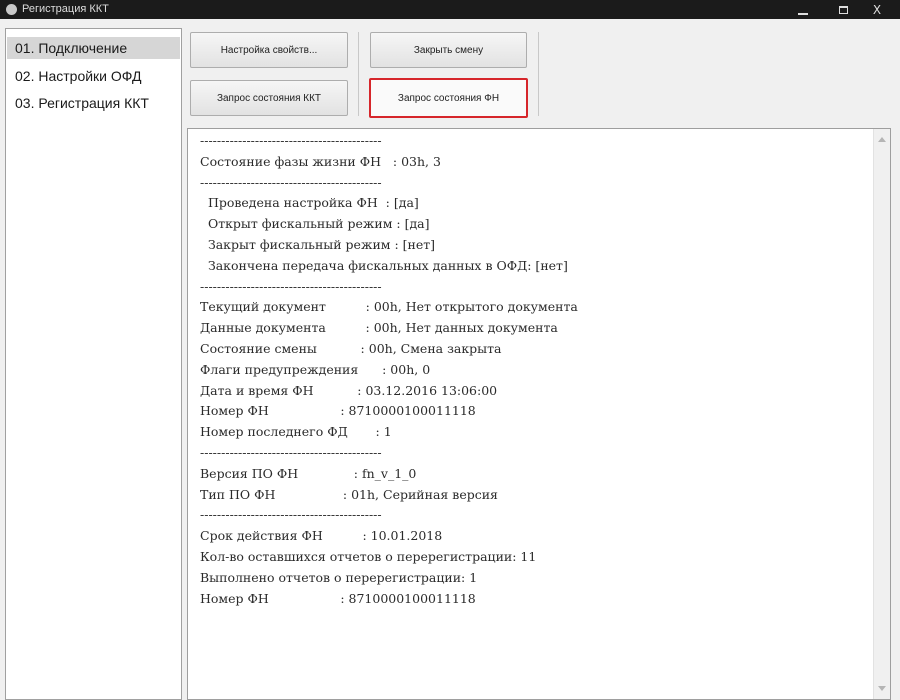 The width and height of the screenshot is (900, 700). Describe the element at coordinates (309, 203) in the screenshot. I see `output-line: Проведена настройка ФН : [да]` at that location.